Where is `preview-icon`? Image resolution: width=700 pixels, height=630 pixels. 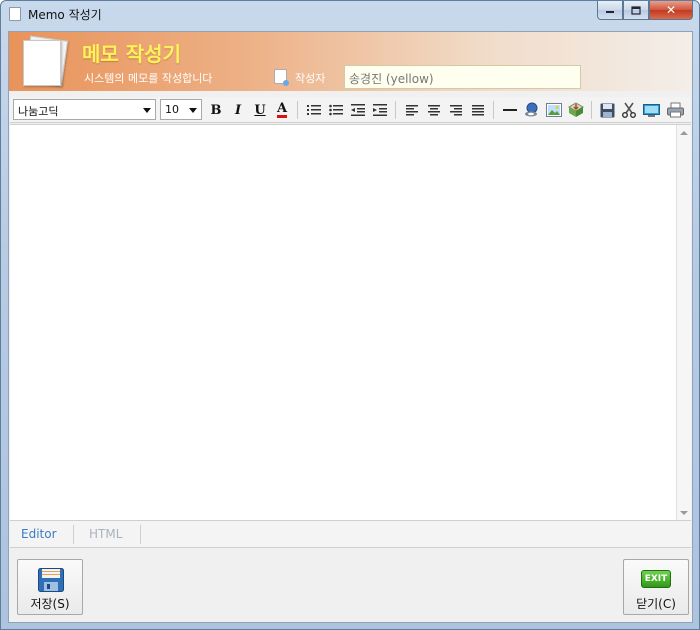
preview-icon is located at coordinates (651, 110).